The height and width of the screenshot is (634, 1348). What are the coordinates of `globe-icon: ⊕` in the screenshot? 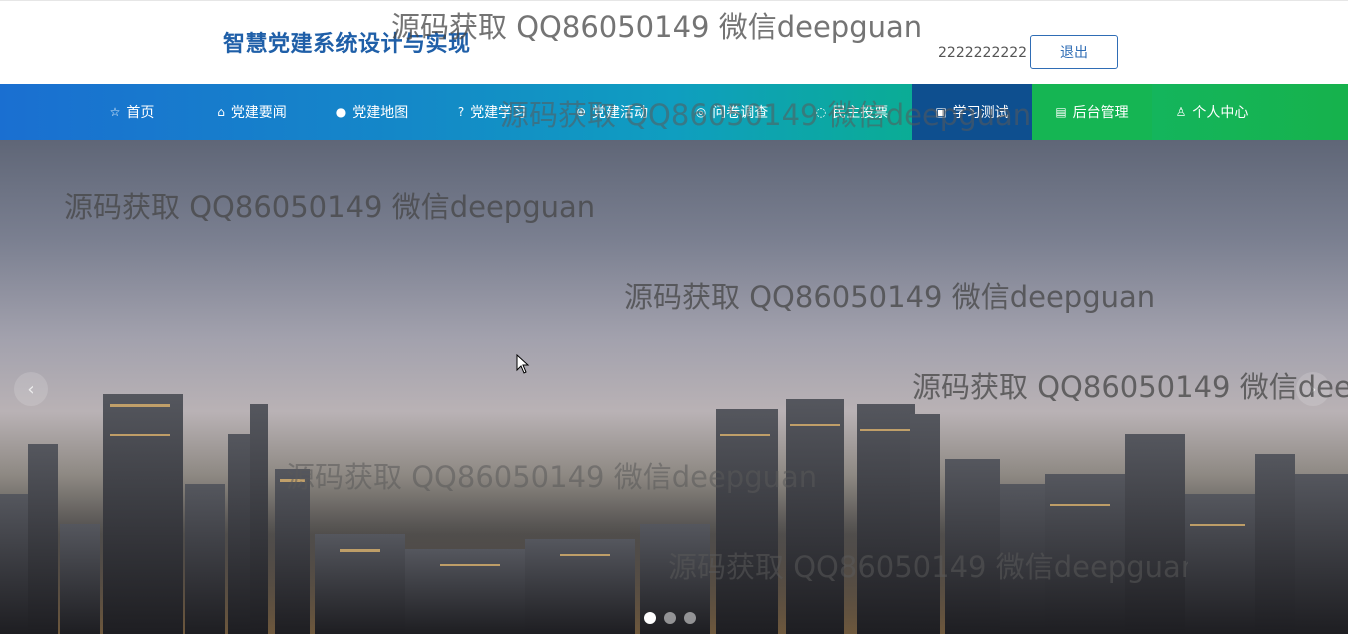 It's located at (581, 112).